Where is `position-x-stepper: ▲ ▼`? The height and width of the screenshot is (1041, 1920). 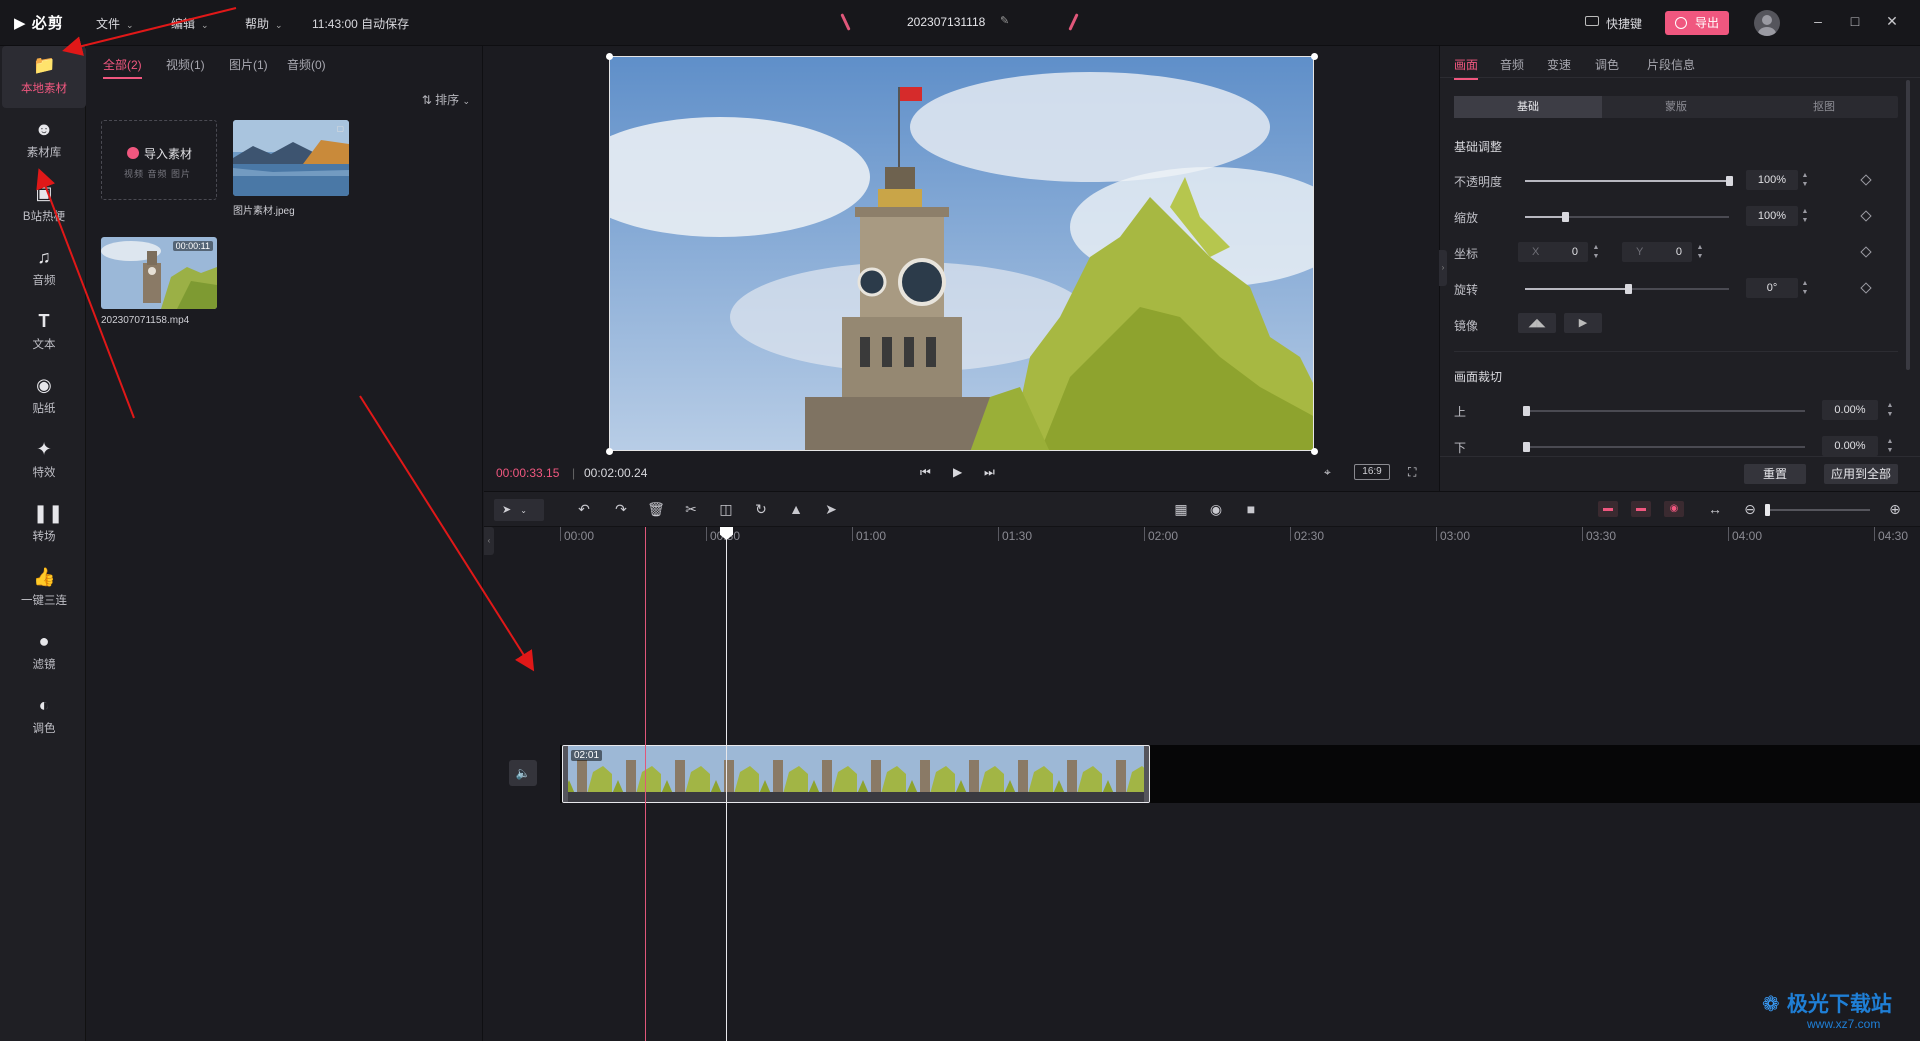 position-x-stepper: ▲ ▼ is located at coordinates (1596, 252).